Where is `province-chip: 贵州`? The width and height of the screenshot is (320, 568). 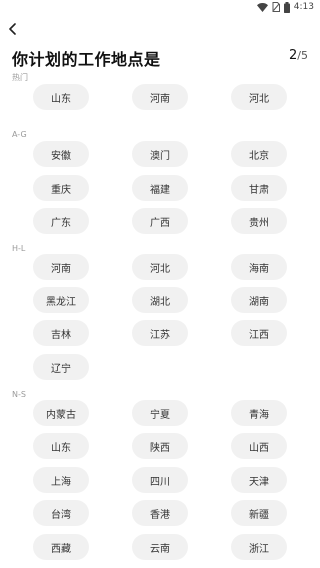
province-chip: 贵州 is located at coordinates (259, 221).